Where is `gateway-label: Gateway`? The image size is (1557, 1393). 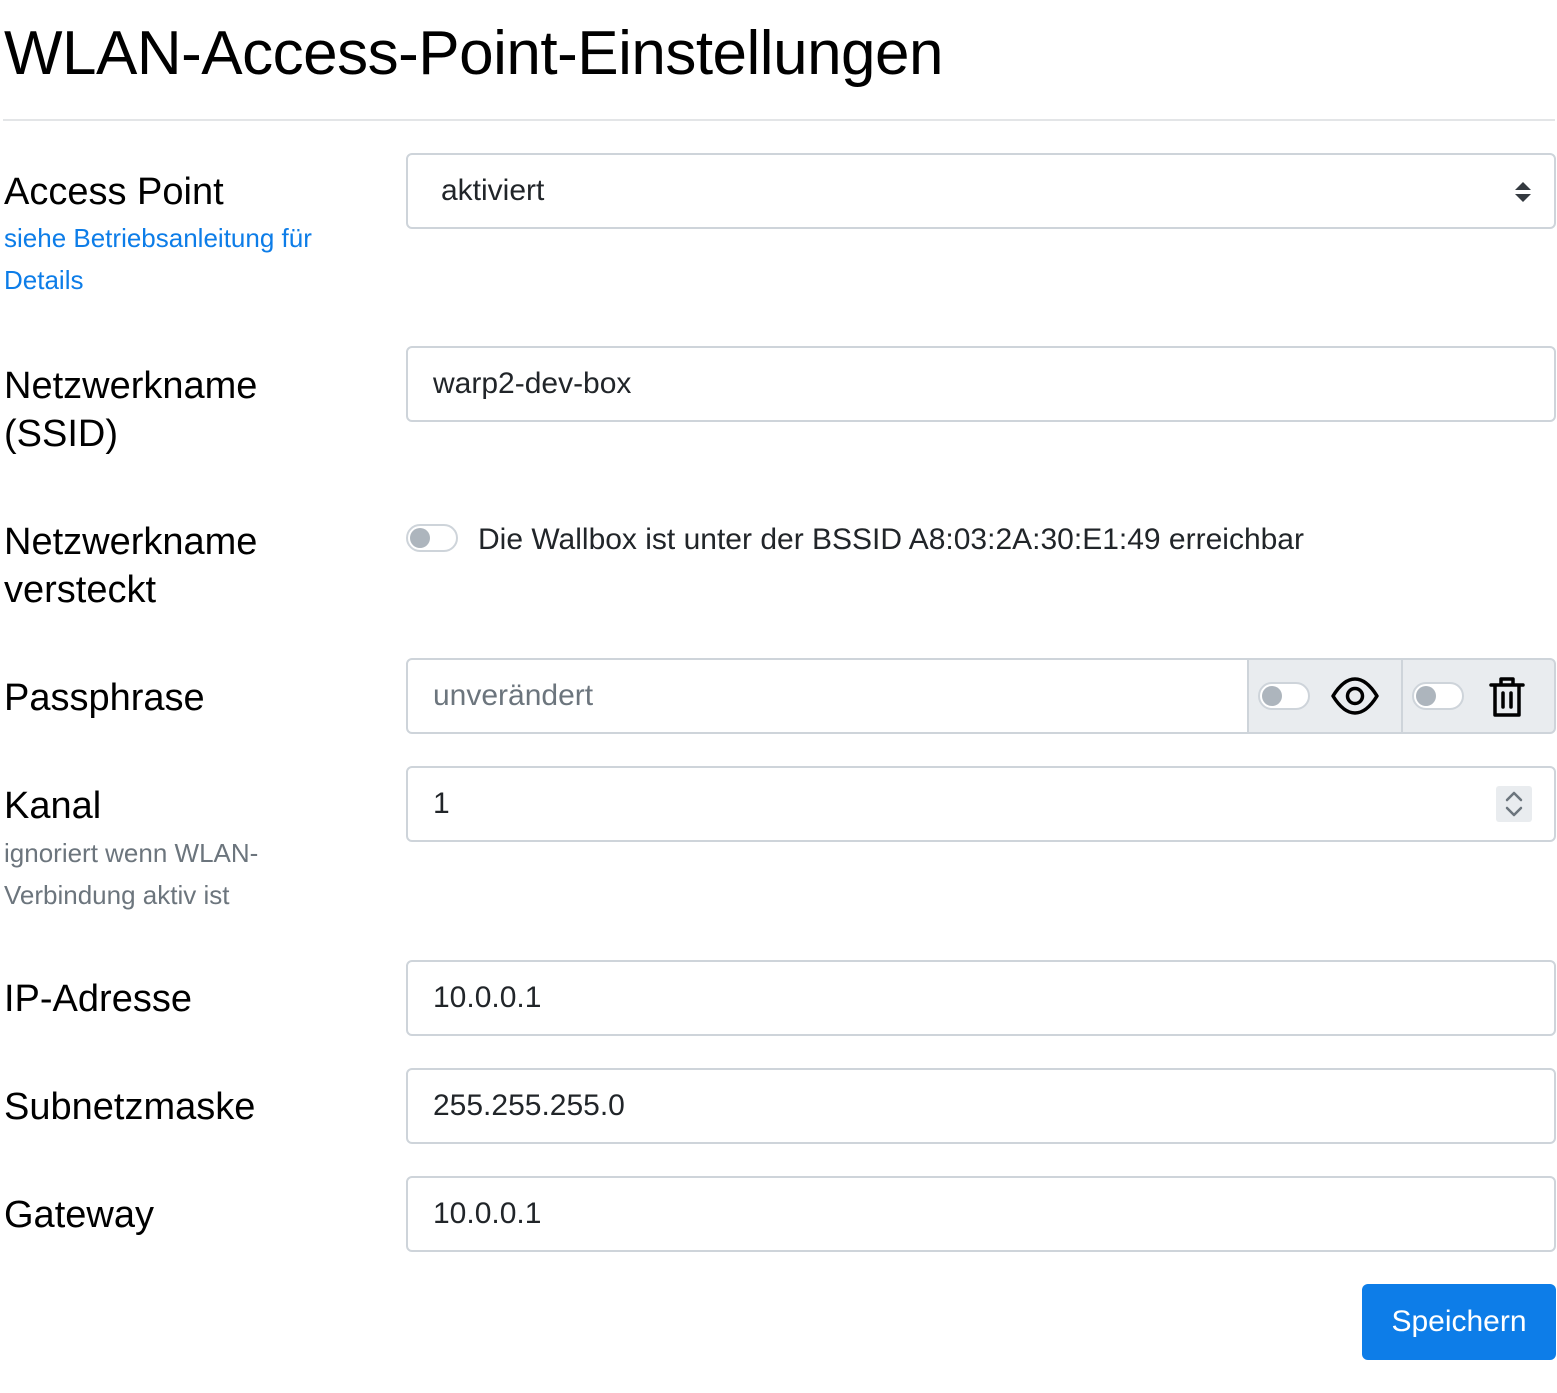
gateway-label: Gateway is located at coordinates (79, 1215).